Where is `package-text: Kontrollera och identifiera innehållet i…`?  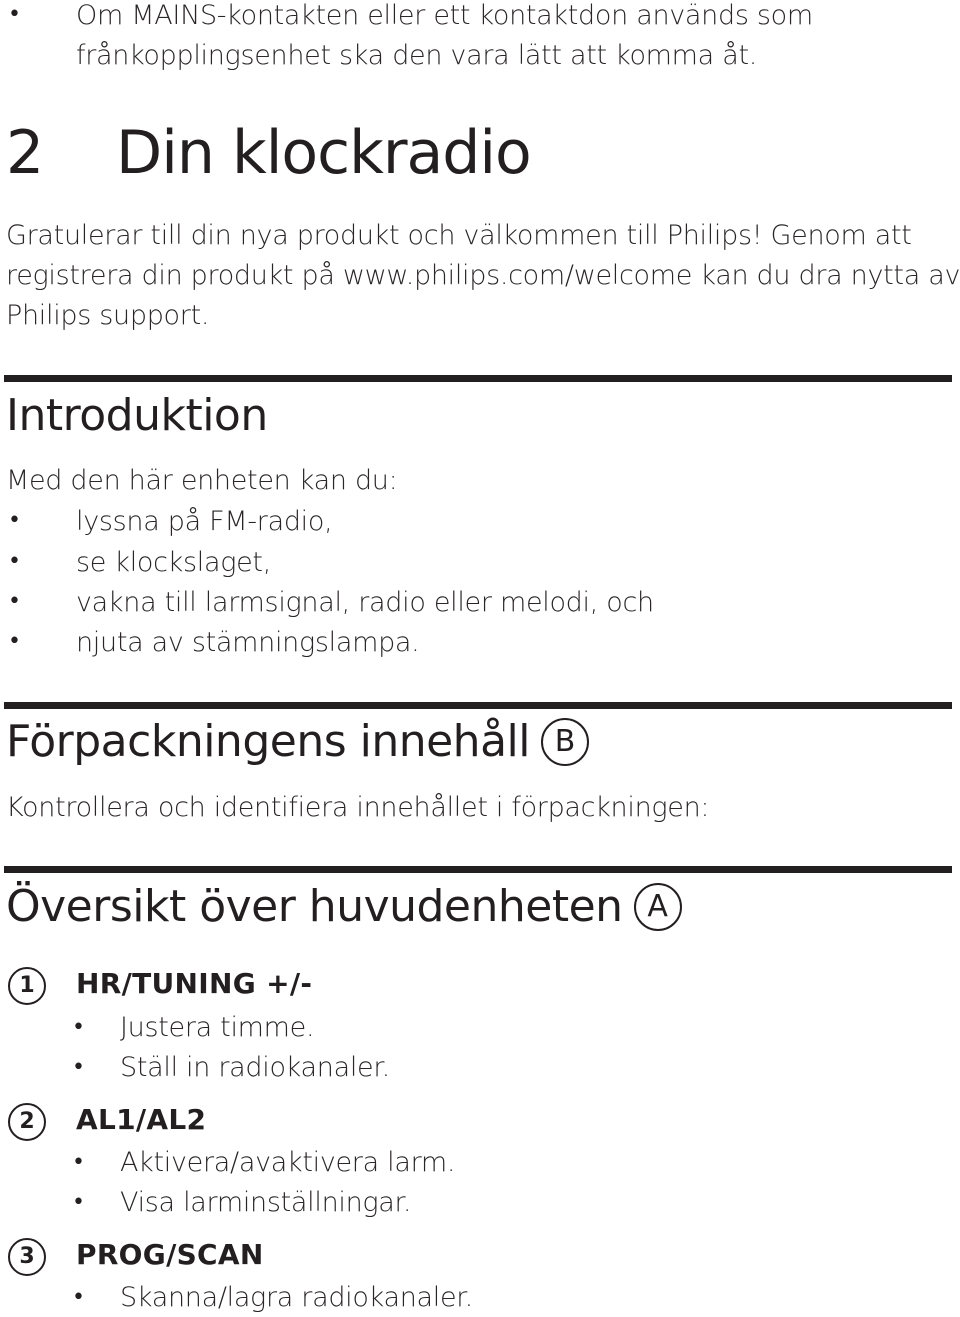
package-text: Kontrollera och identifiera innehållet i… is located at coordinates (358, 807).